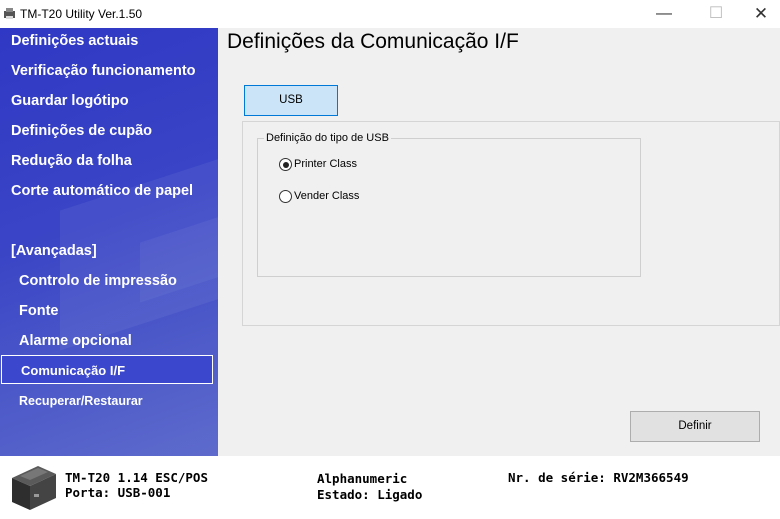 This screenshot has width=780, height=519. Describe the element at coordinates (390, 14) in the screenshot. I see `title-bar: TM-T20 Utility Ver.1.50 — ☐ ✕` at that location.